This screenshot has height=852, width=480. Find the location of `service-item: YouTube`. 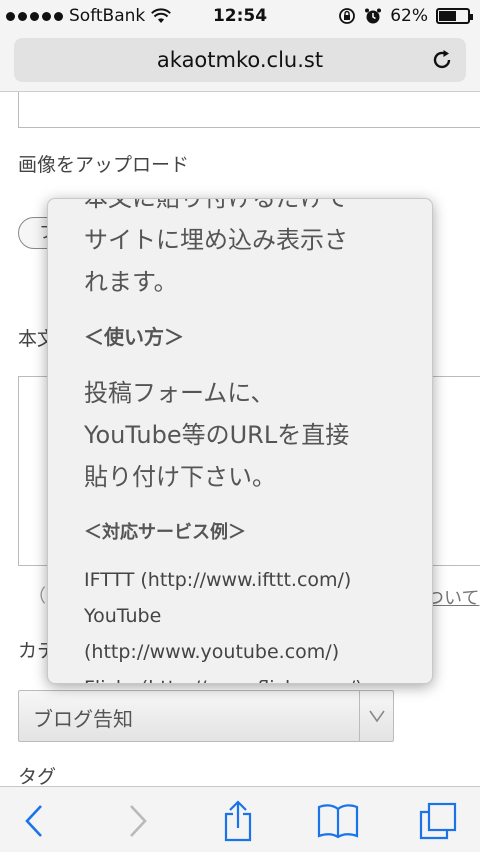

service-item: YouTube is located at coordinates (123, 616).